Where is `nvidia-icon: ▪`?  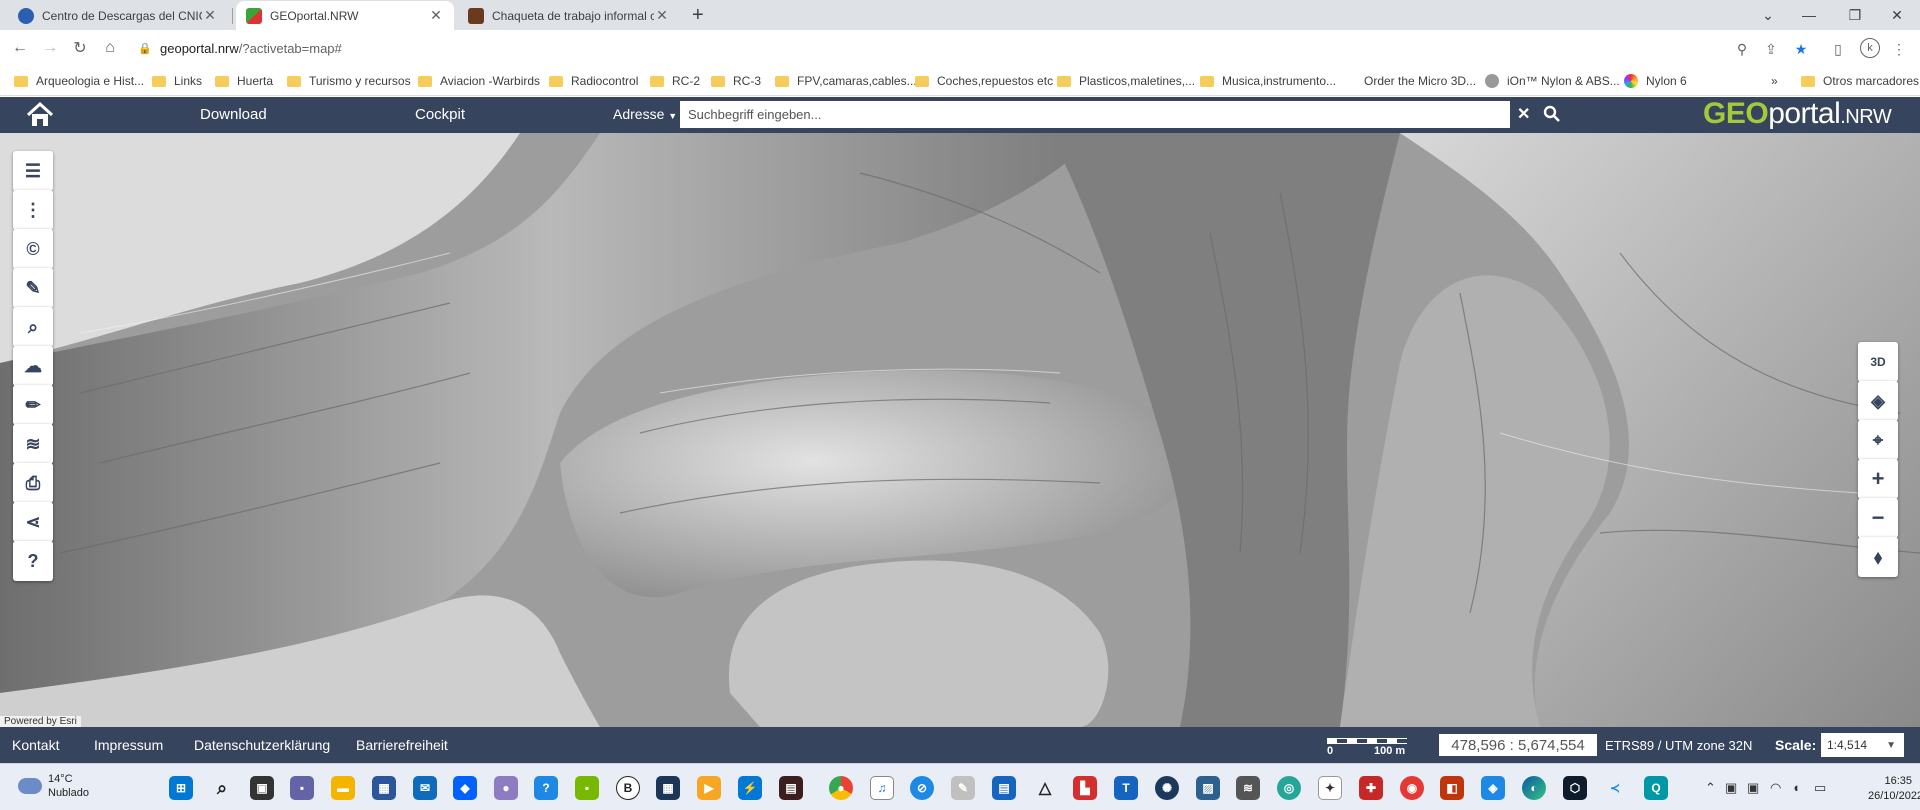
nvidia-icon: ▪ is located at coordinates (587, 788).